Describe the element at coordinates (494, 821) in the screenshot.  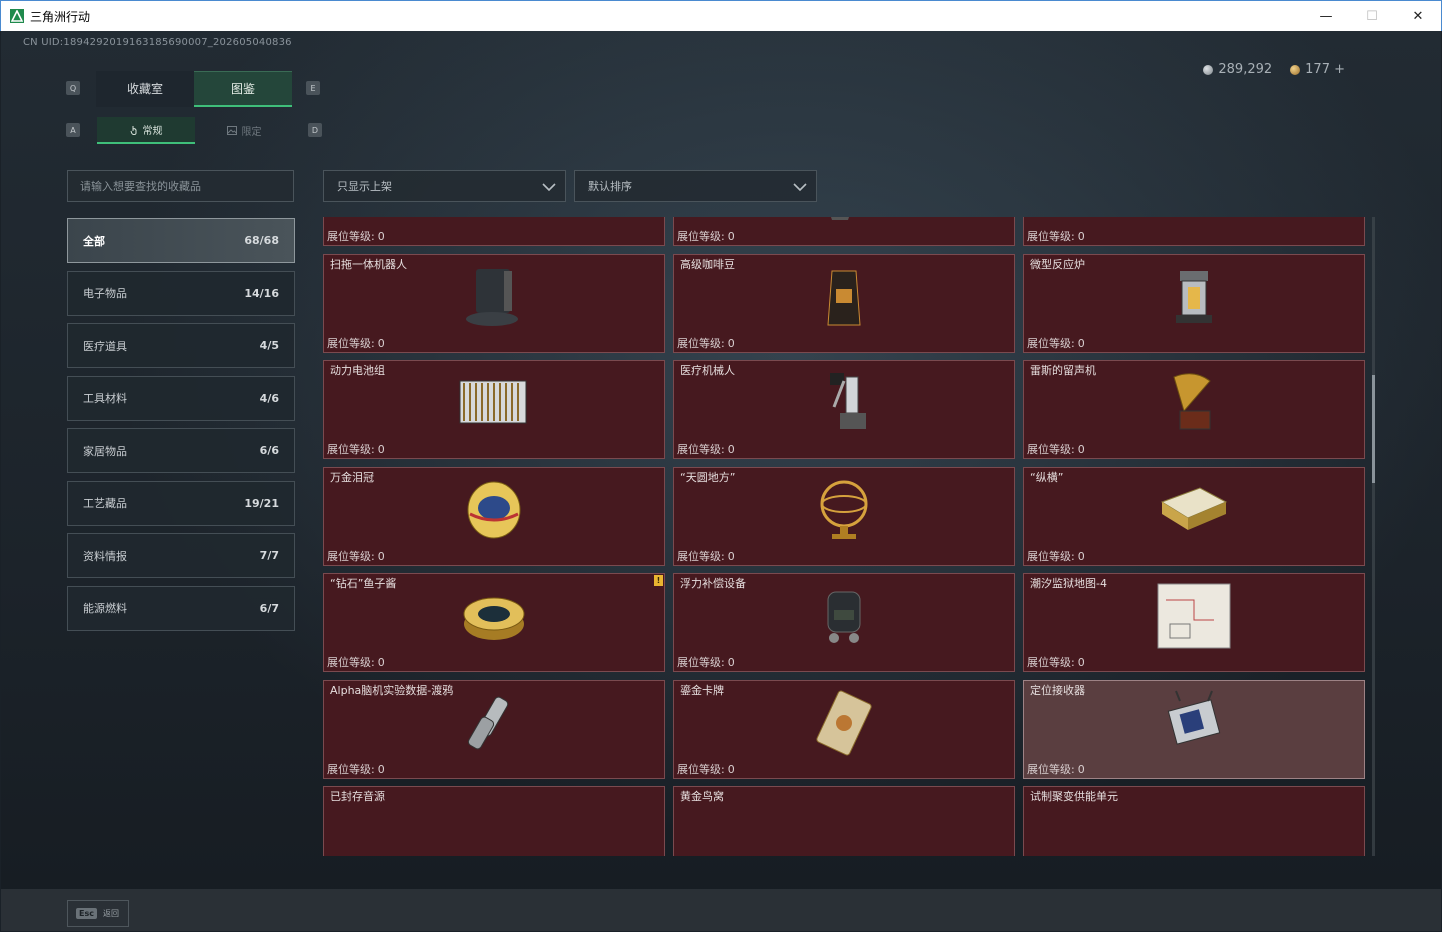
I see `collectible-card: 已封存音源` at that location.